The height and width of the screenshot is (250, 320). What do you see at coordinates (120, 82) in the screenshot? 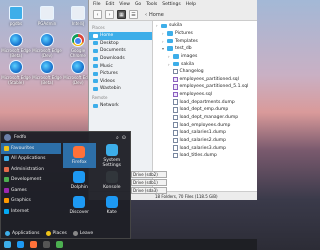
I see `sidebar-item-videos: Videos` at bounding box center [120, 82].